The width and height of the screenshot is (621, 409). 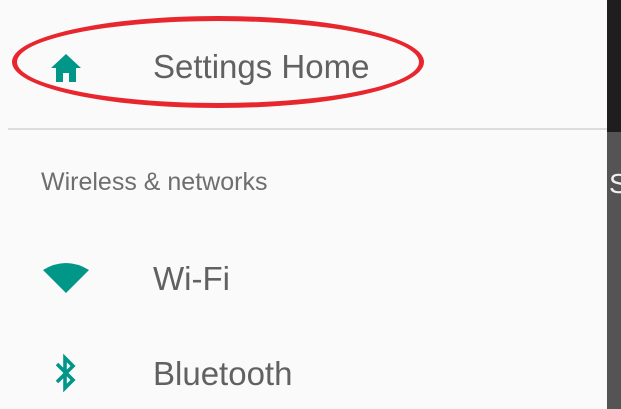 I want to click on drawer-item-label: Settings Home, so click(x=261, y=66).